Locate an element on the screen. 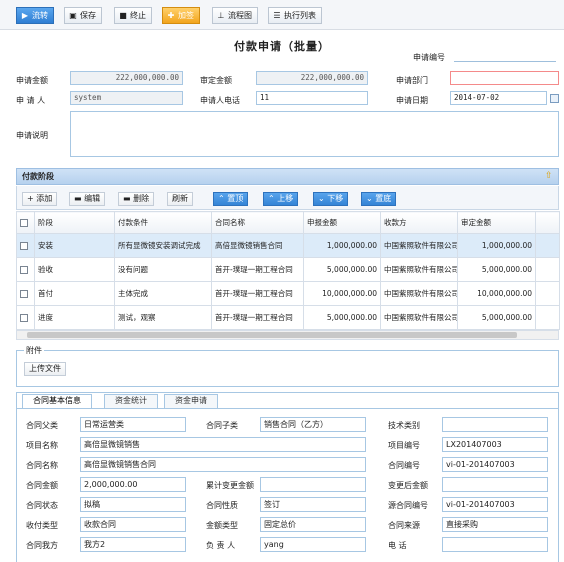 The width and height of the screenshot is (564, 562). tab-fund-stats: 资金统计 is located at coordinates (131, 401).